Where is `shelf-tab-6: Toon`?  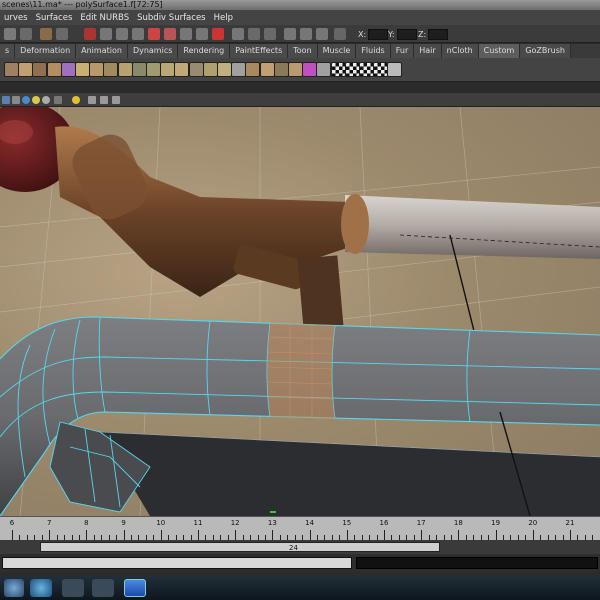
shelf-tab-6: Toon is located at coordinates (303, 51).